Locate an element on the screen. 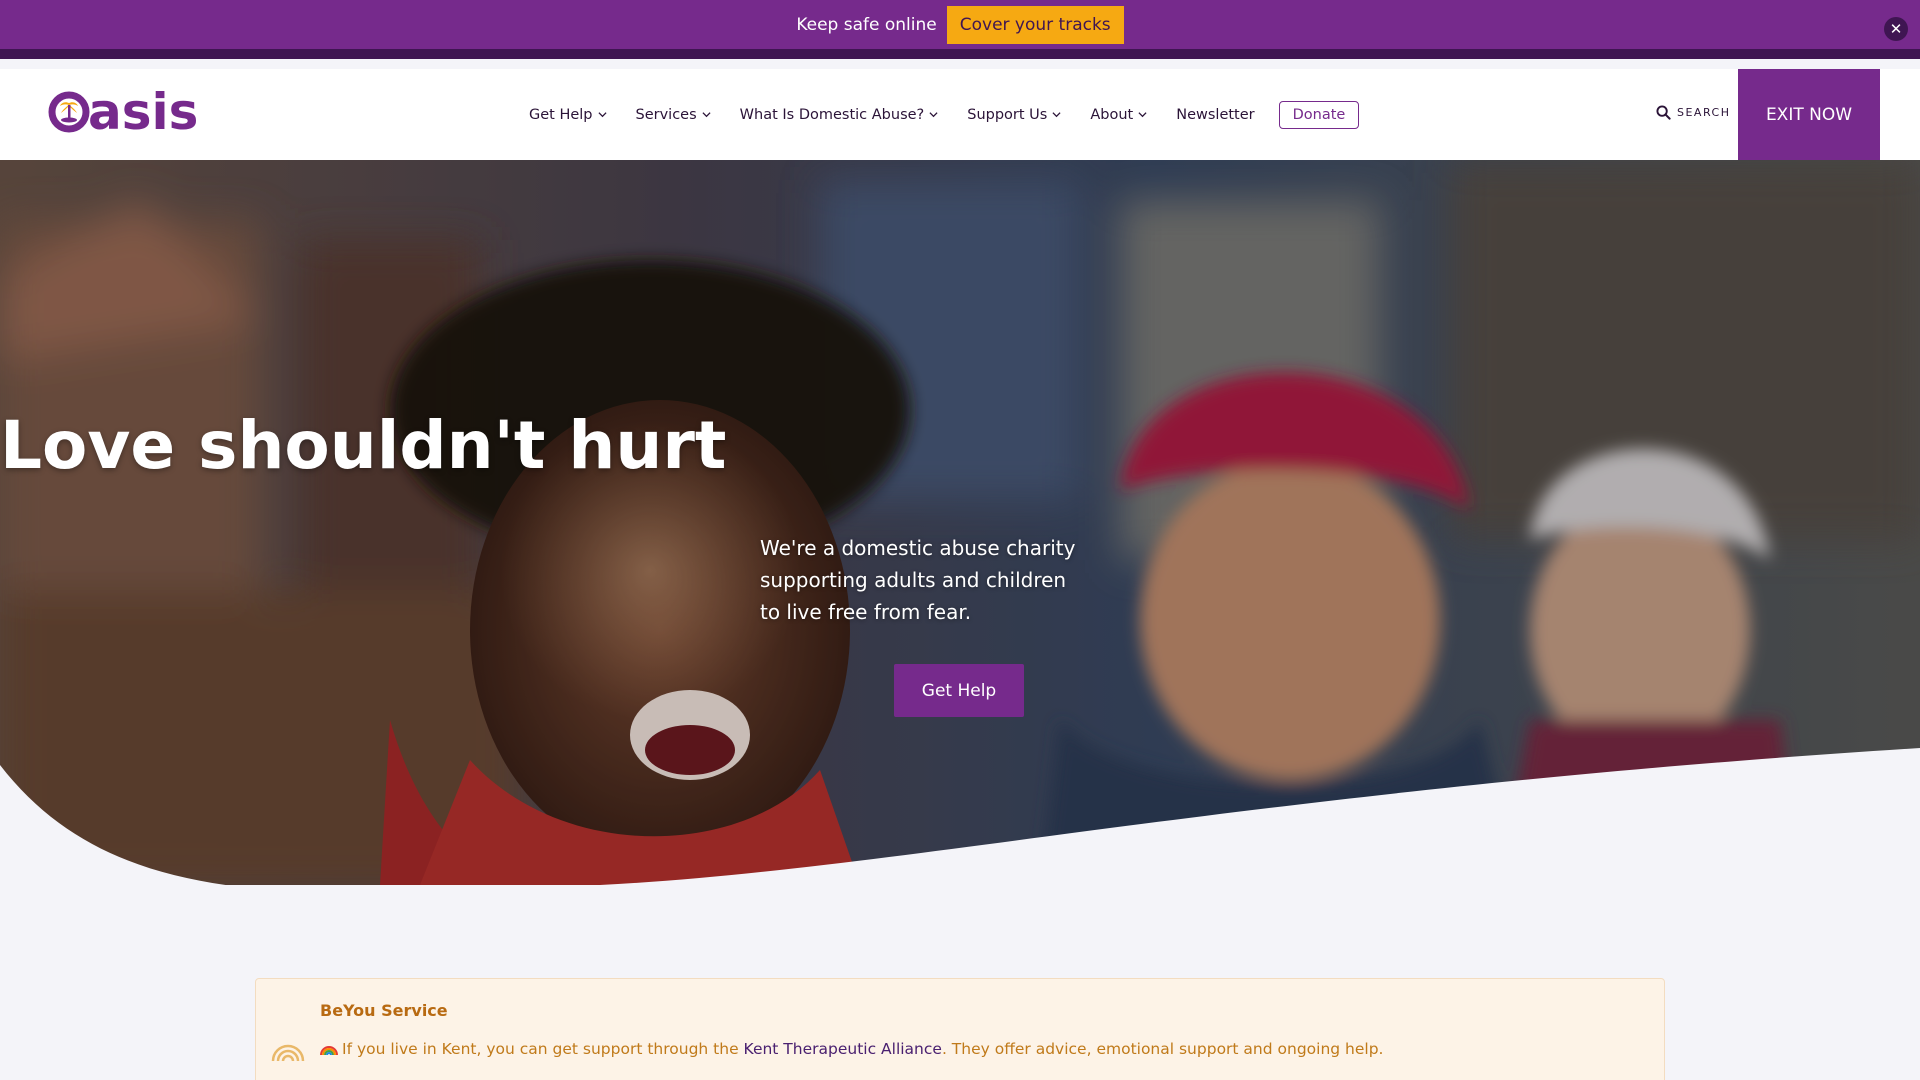 This screenshot has height=1080, width=1920. nav-item-newsletter: Newsletter is located at coordinates (1215, 115).